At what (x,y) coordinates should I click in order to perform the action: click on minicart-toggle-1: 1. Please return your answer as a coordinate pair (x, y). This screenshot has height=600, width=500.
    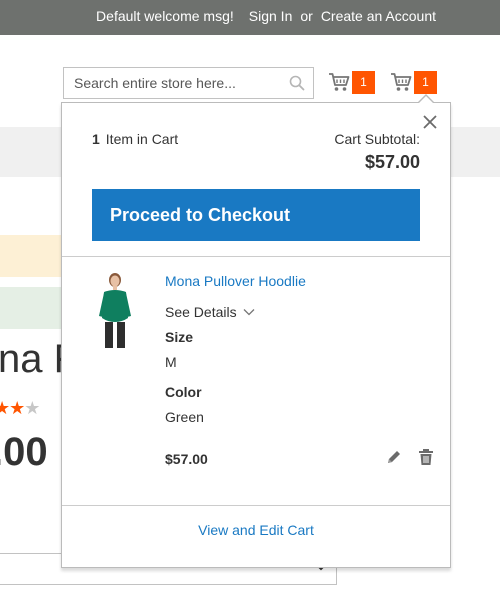
    Looking at the image, I should click on (351, 82).